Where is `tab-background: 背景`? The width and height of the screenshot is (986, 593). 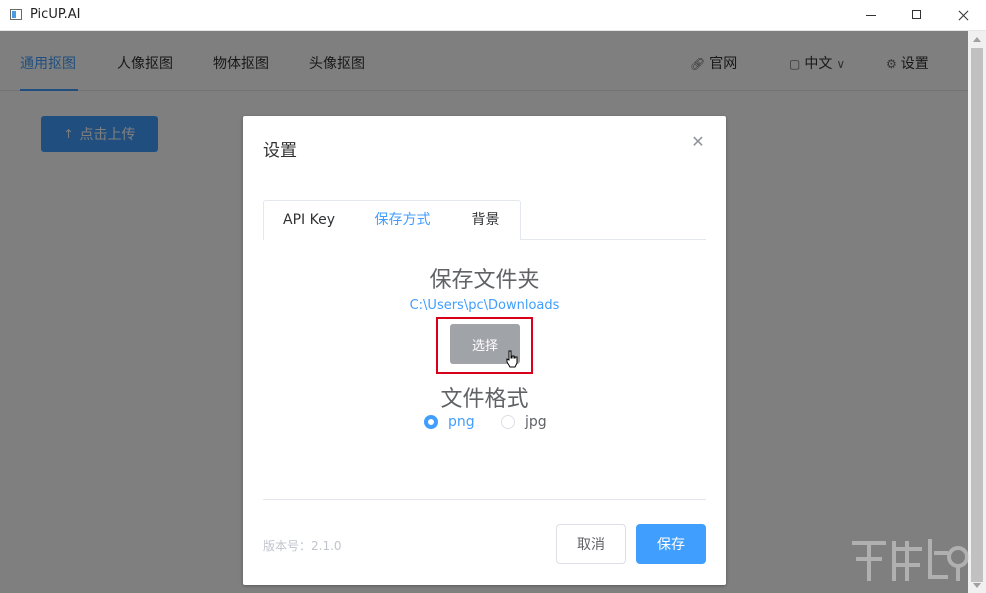 tab-background: 背景 is located at coordinates (486, 220).